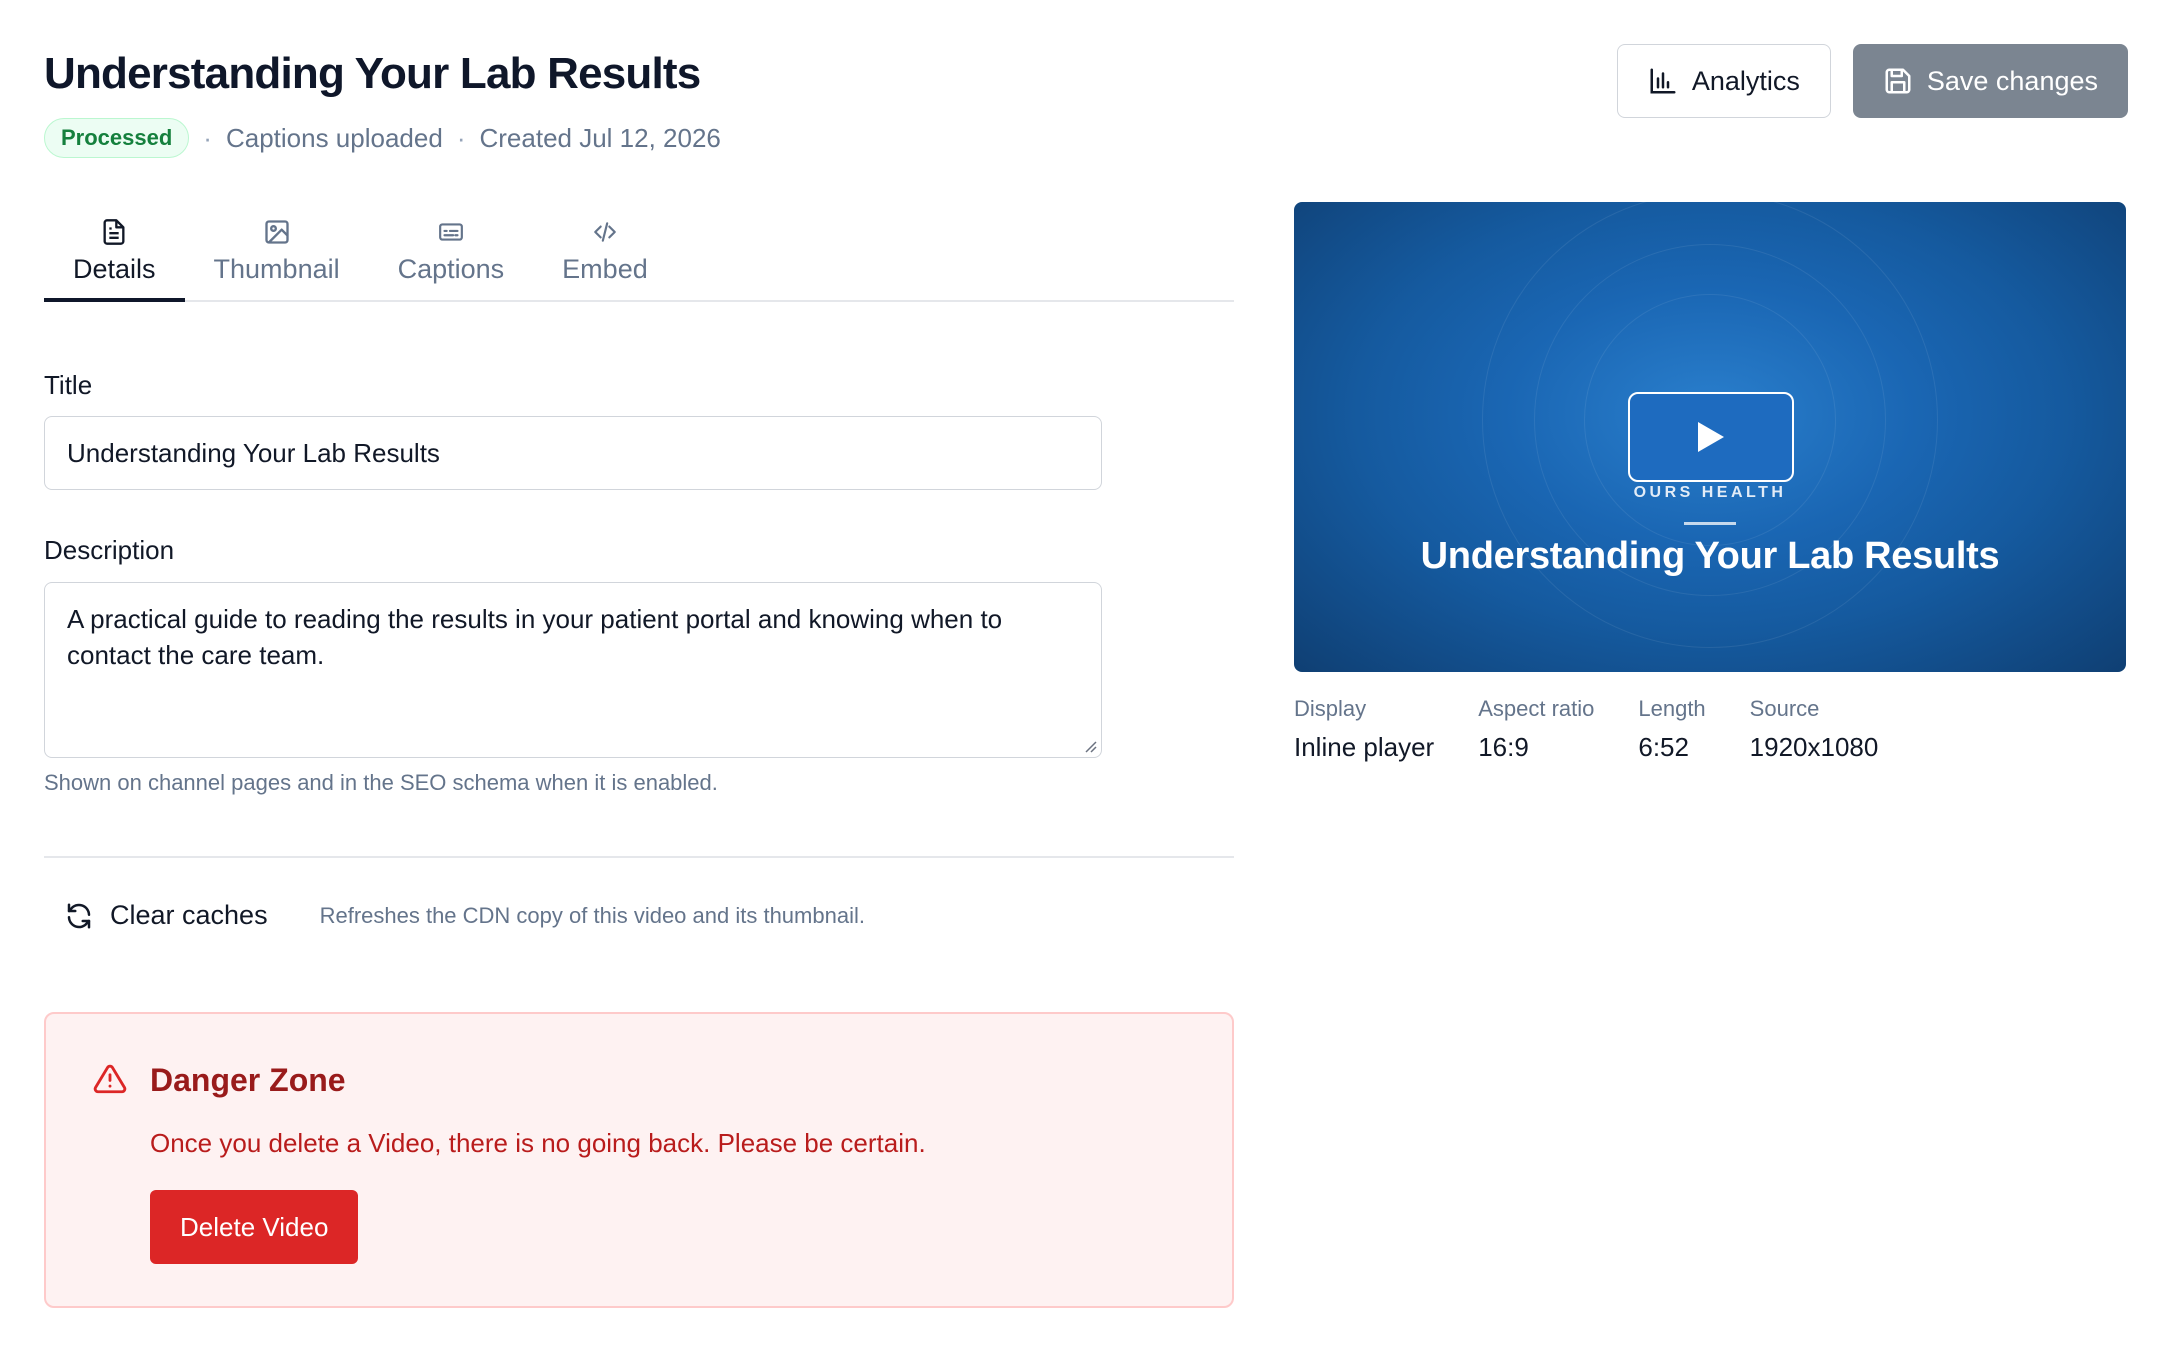 This screenshot has height=1346, width=2160. Describe the element at coordinates (1814, 747) in the screenshot. I see `stat-value: 1920x1080` at that location.